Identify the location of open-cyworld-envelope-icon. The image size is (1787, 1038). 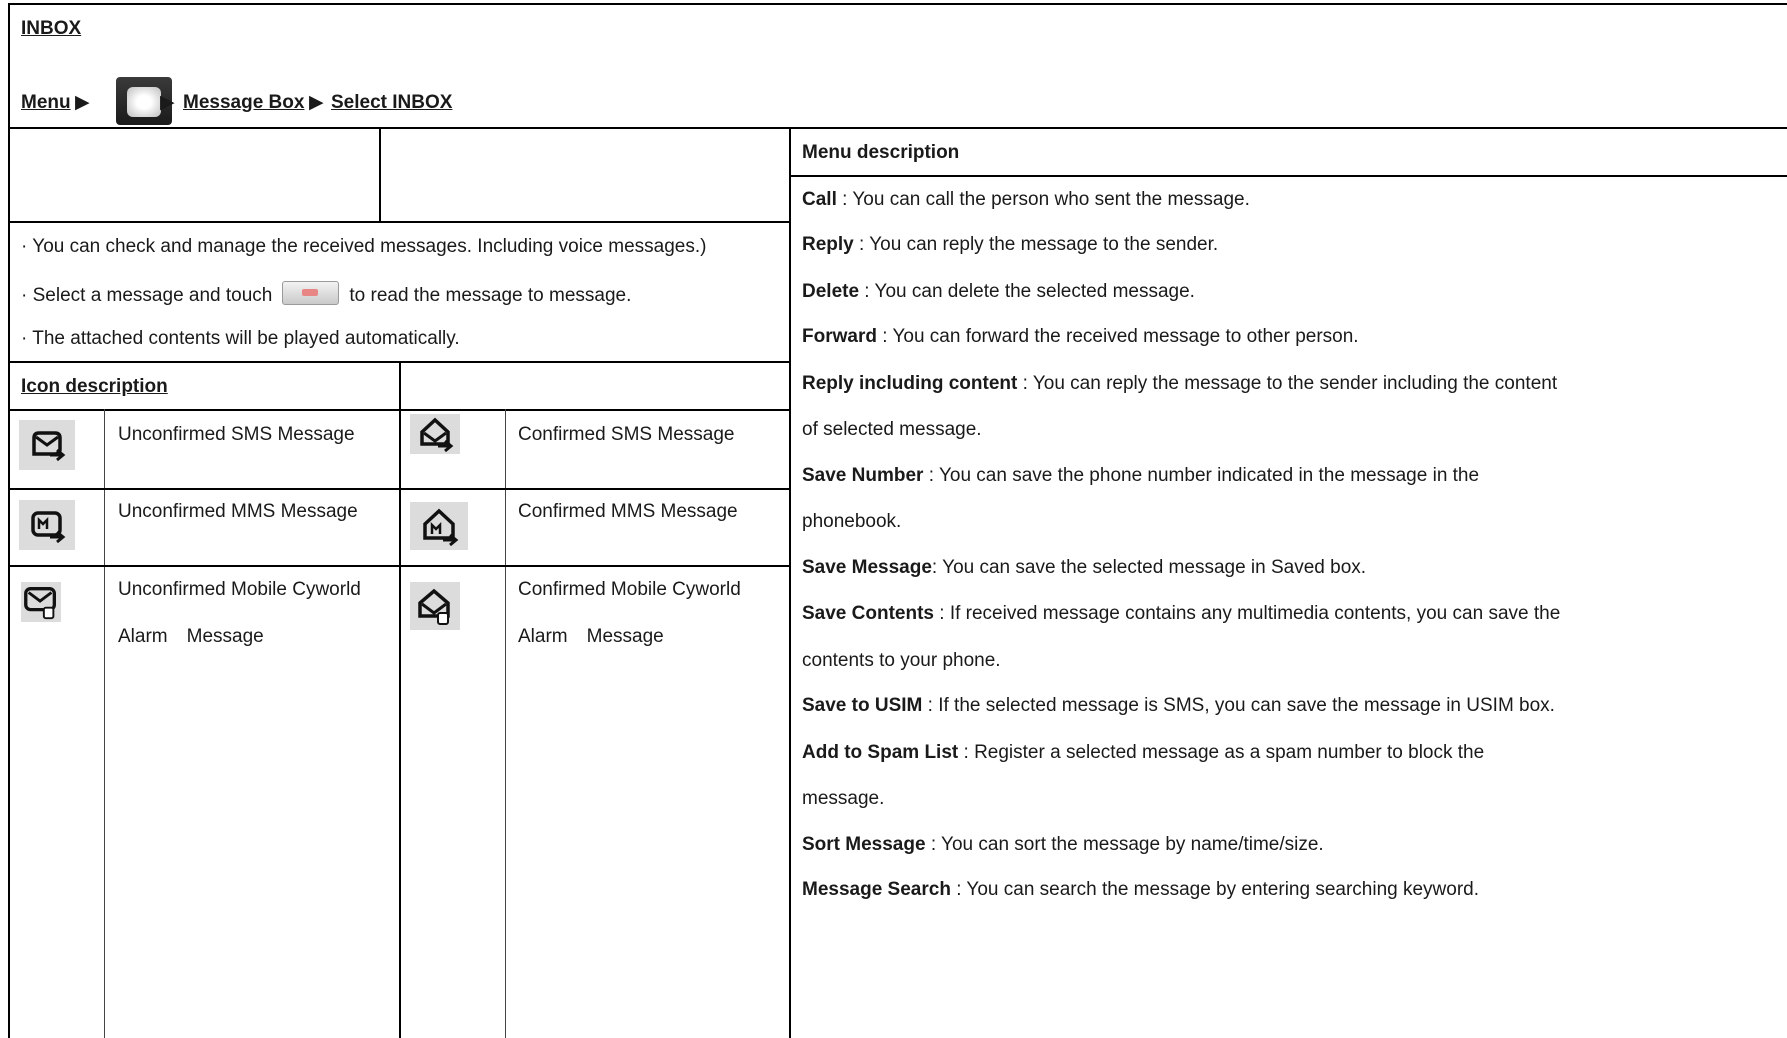
(434, 606).